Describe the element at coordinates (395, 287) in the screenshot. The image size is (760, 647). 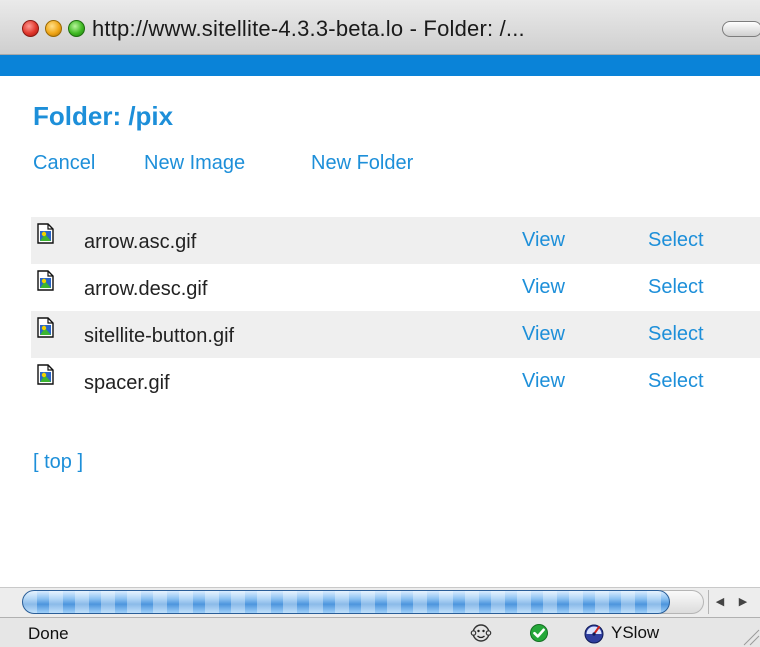
I see `file-row: arrow.desc.gif View Select` at that location.